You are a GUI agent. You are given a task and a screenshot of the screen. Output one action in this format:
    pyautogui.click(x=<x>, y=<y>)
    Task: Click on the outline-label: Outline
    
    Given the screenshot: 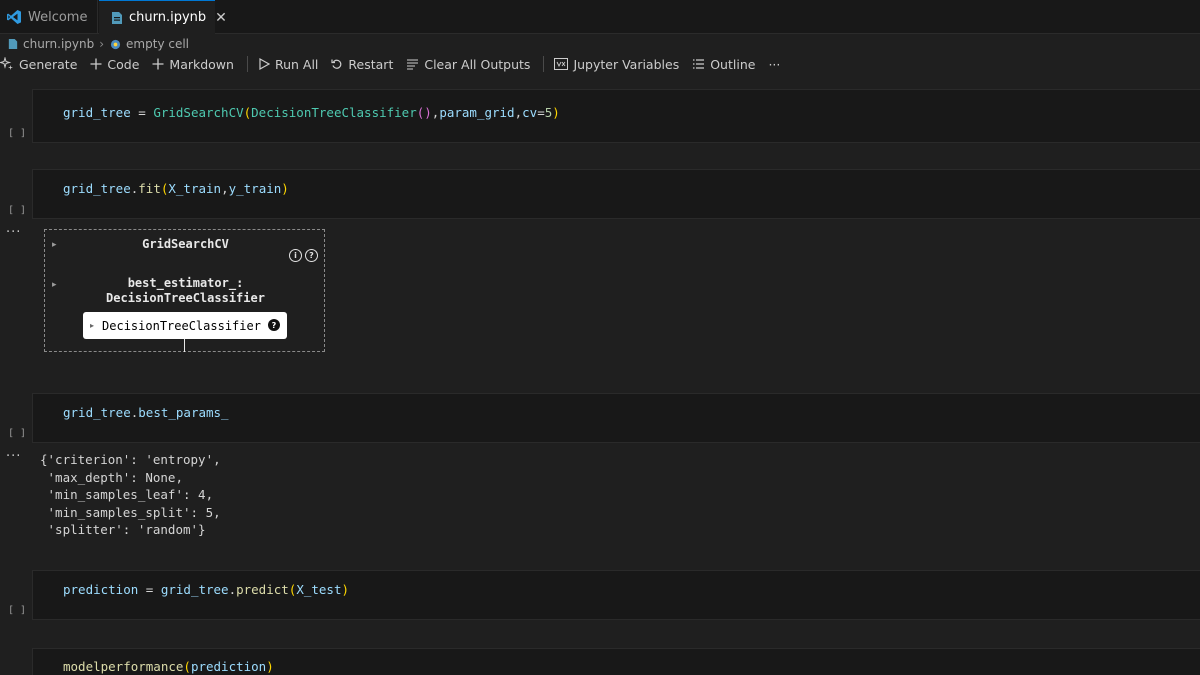 What is the action you would take?
    pyautogui.click(x=733, y=64)
    